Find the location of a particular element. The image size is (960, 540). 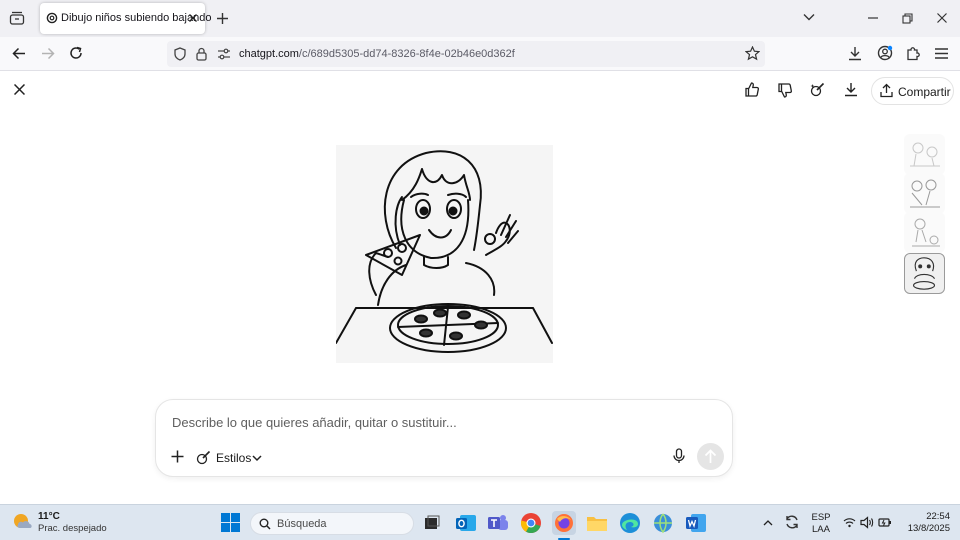

tracking-shield-icon is located at coordinates (180, 54).